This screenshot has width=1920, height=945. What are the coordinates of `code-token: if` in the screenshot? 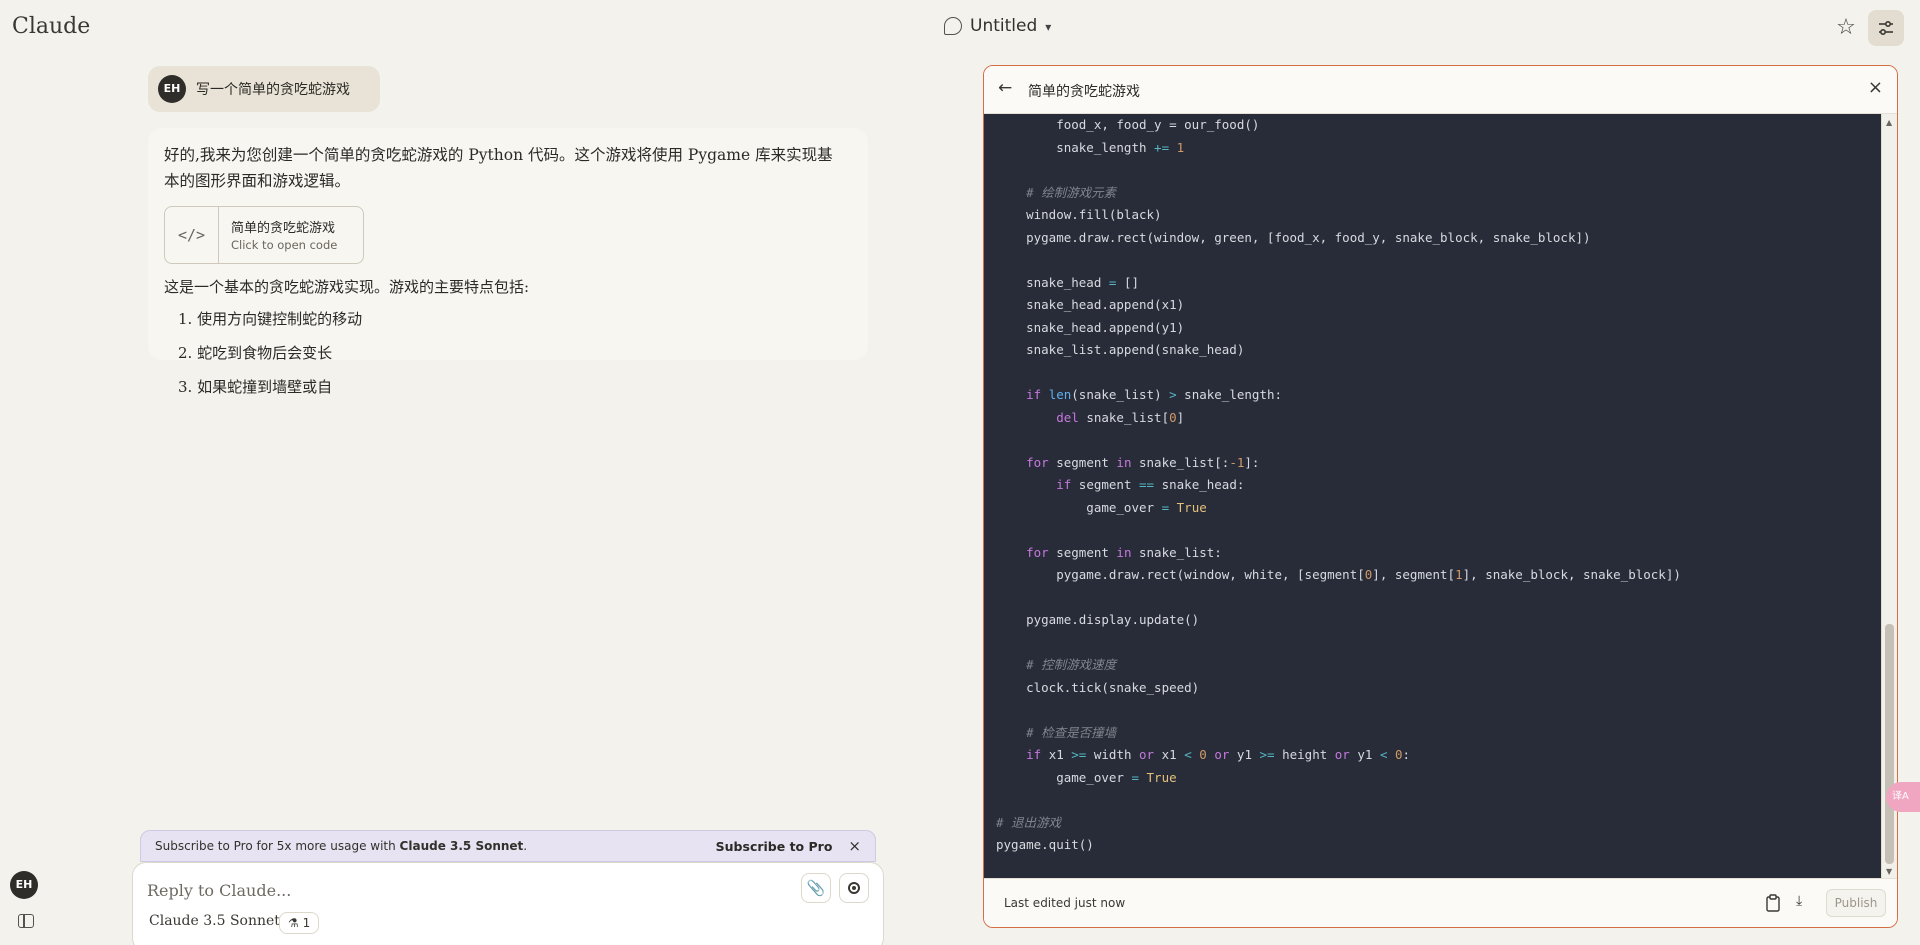 It's located at (1064, 484).